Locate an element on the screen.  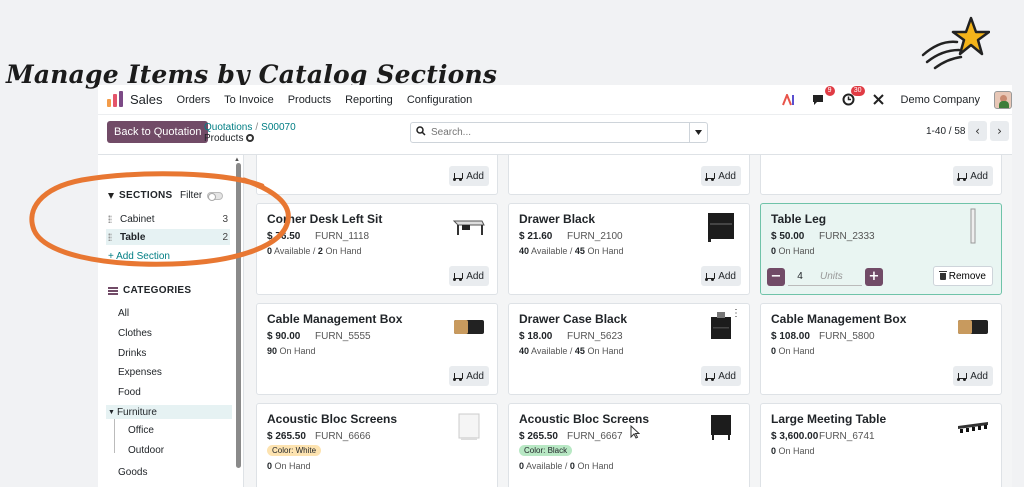
variant-tag: Color: Black is located at coordinates (546, 450).